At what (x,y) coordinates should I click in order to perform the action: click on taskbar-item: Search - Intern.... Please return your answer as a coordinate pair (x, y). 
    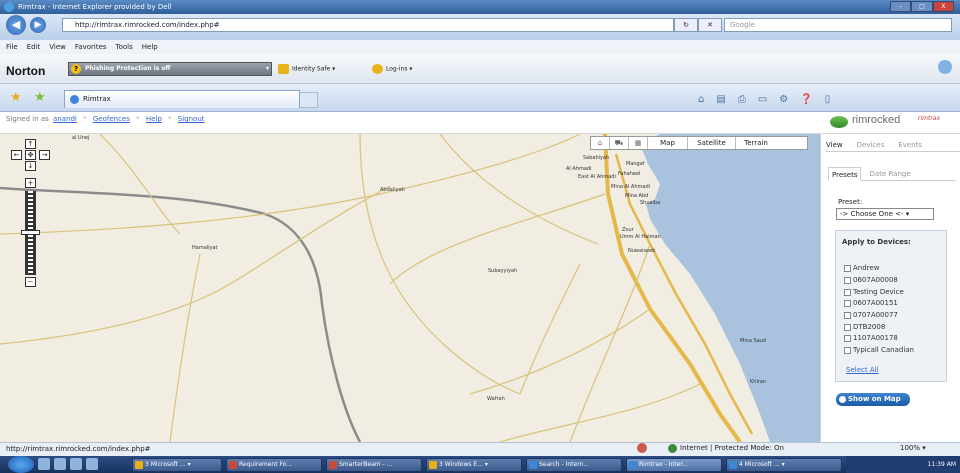
    Looking at the image, I should click on (574, 465).